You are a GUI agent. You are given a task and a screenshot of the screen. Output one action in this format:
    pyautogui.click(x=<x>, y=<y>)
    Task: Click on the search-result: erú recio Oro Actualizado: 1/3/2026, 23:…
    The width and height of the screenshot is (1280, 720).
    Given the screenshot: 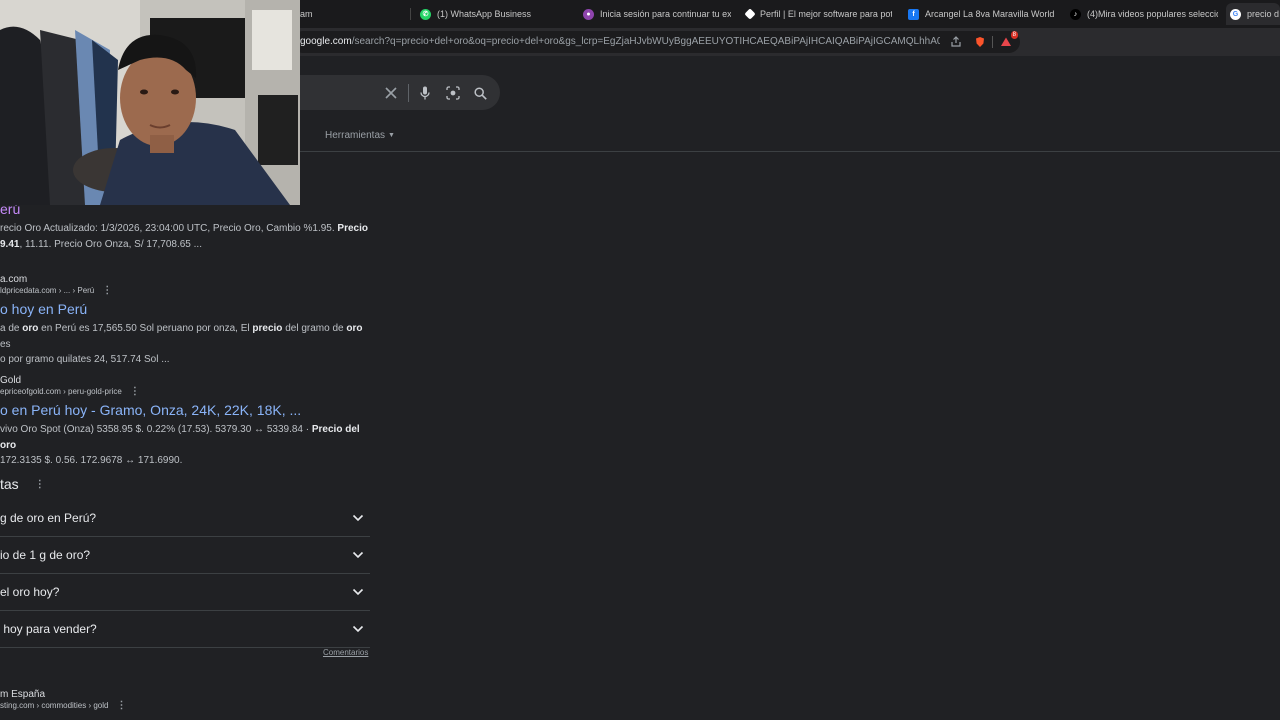 What is the action you would take?
    pyautogui.click(x=185, y=226)
    